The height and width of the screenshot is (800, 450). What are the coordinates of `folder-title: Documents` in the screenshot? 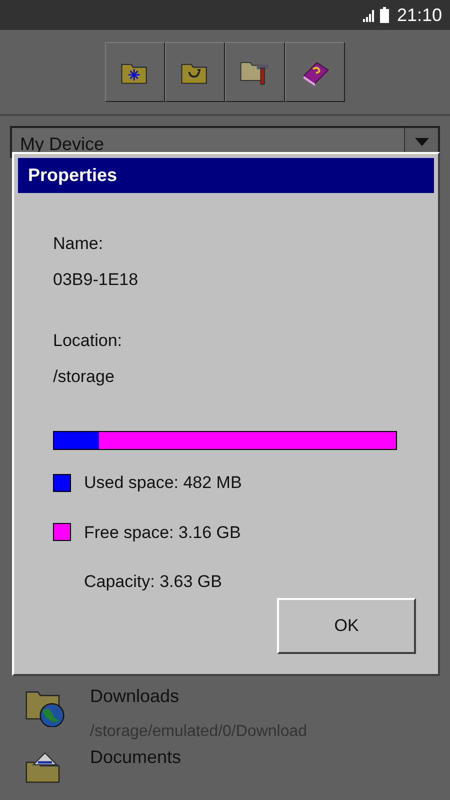 It's located at (136, 757).